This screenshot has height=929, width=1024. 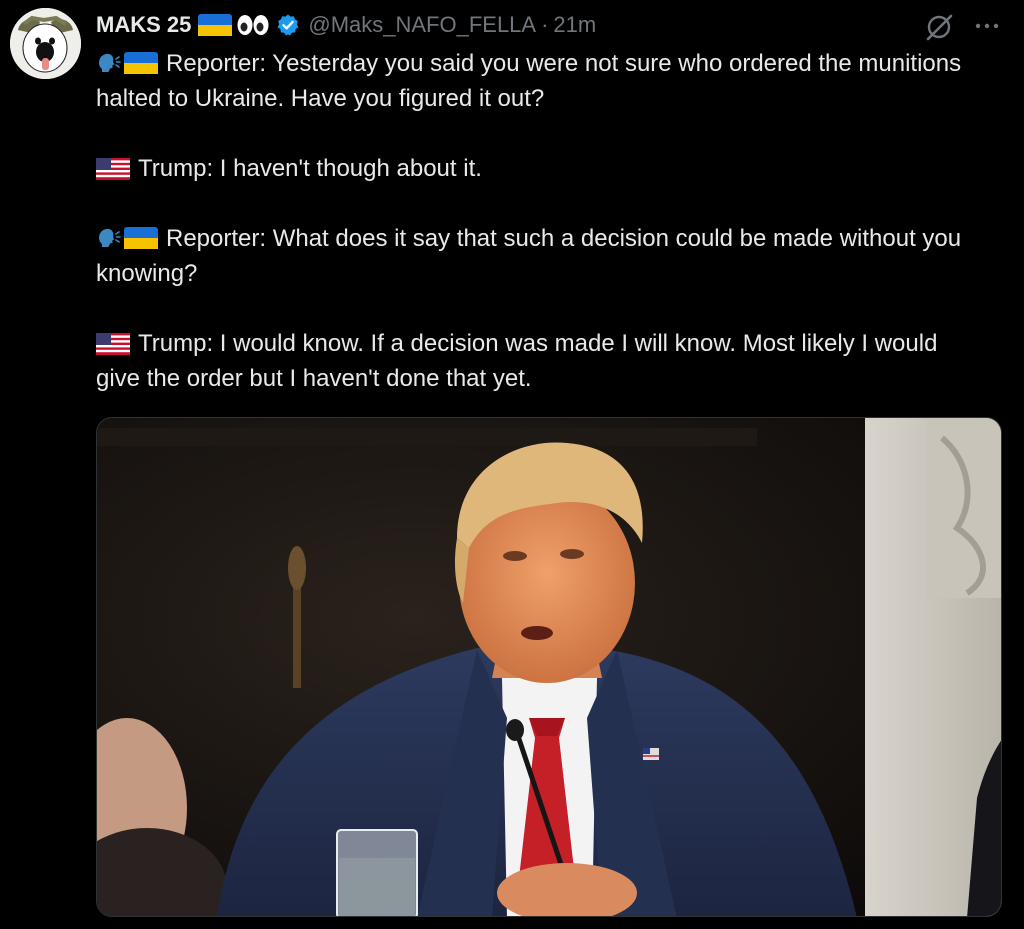 What do you see at coordinates (574, 25) in the screenshot?
I see `timestamp: 21m` at bounding box center [574, 25].